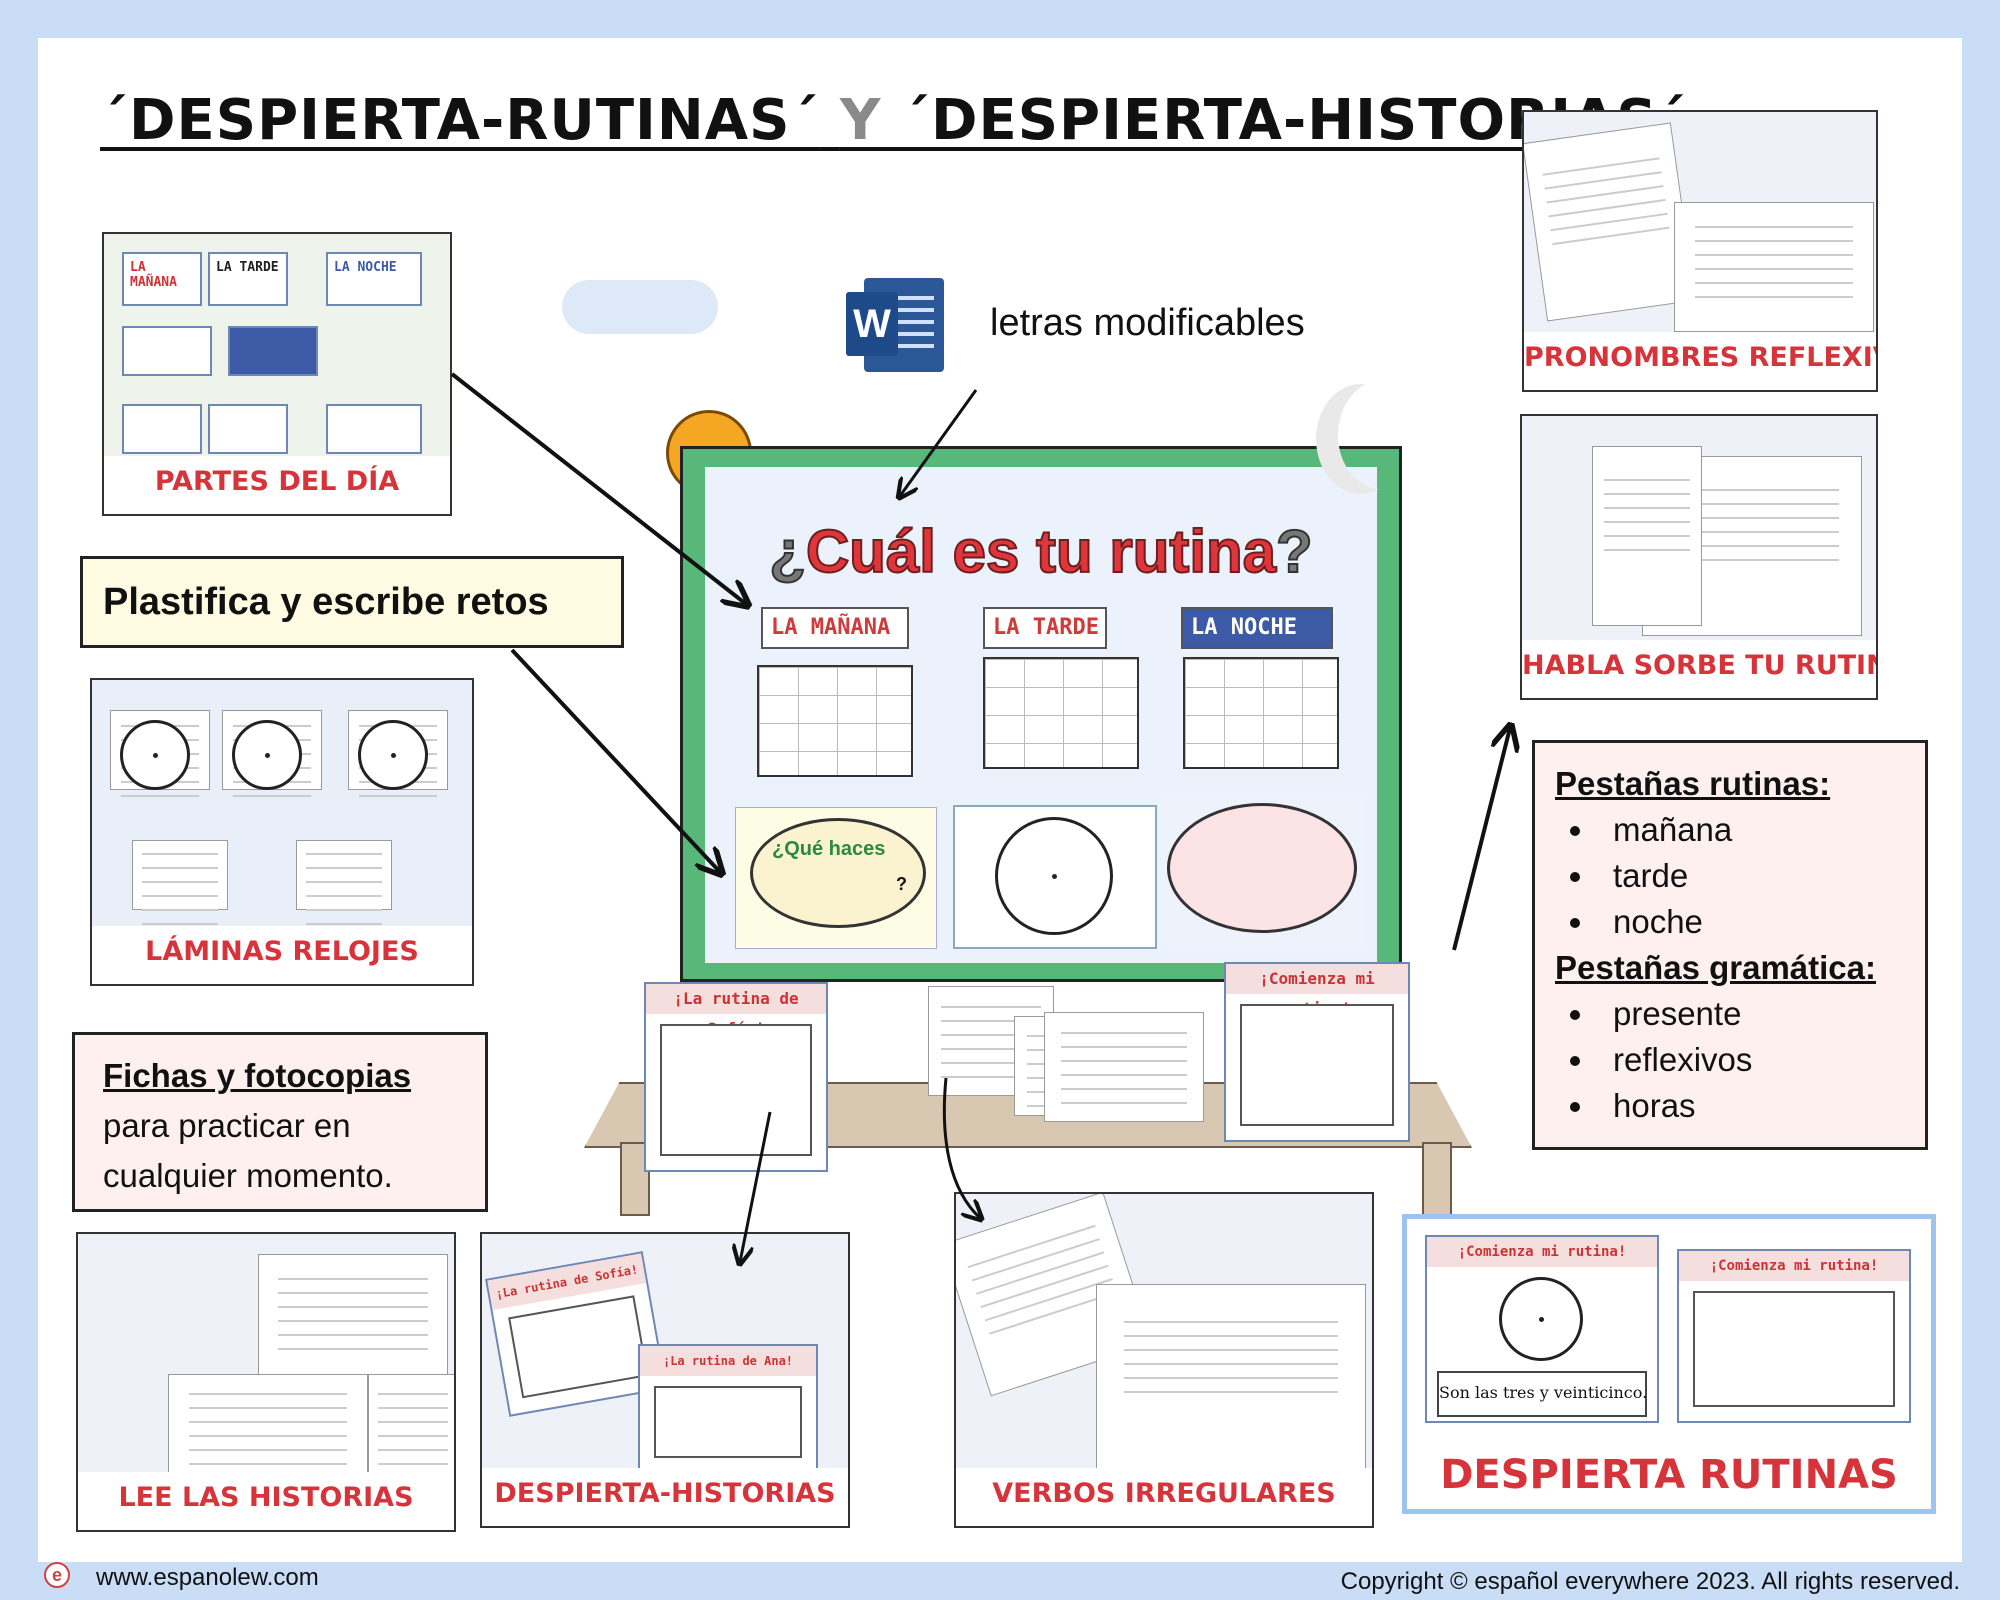  What do you see at coordinates (1761, 1060) in the screenshot?
I see `list-item: reflexivos` at bounding box center [1761, 1060].